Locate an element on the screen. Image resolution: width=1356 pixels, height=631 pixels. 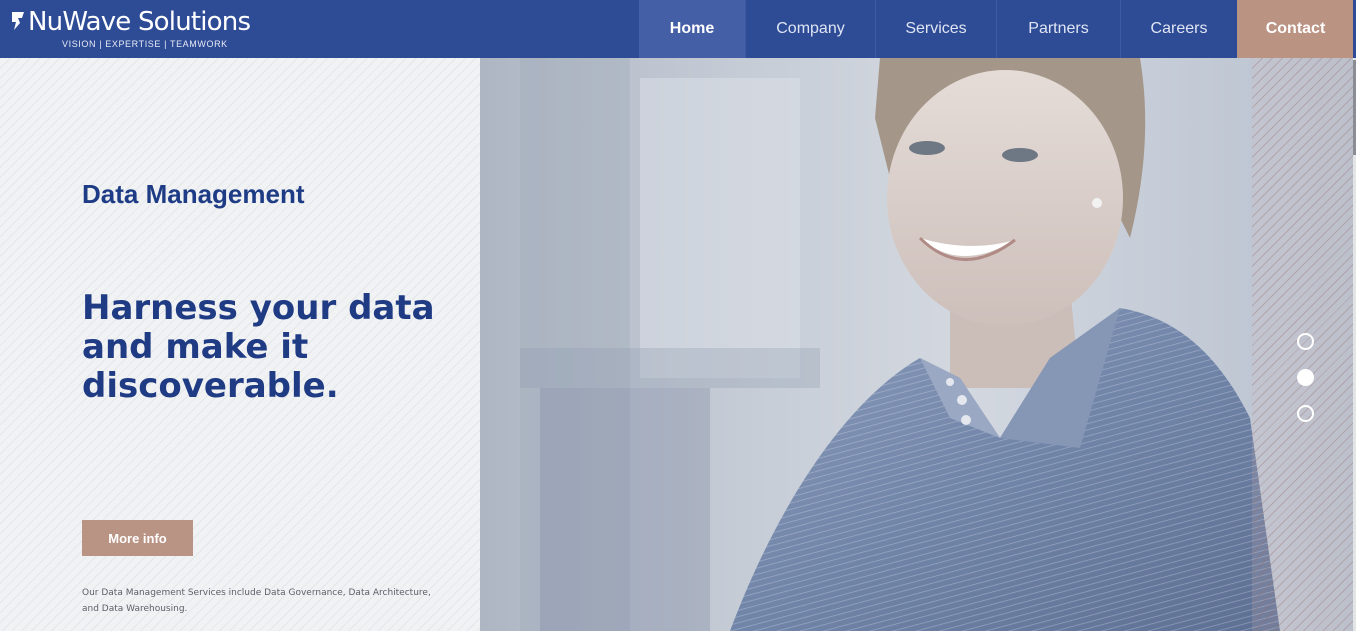
nav-item-home: Home is located at coordinates (692, 29).